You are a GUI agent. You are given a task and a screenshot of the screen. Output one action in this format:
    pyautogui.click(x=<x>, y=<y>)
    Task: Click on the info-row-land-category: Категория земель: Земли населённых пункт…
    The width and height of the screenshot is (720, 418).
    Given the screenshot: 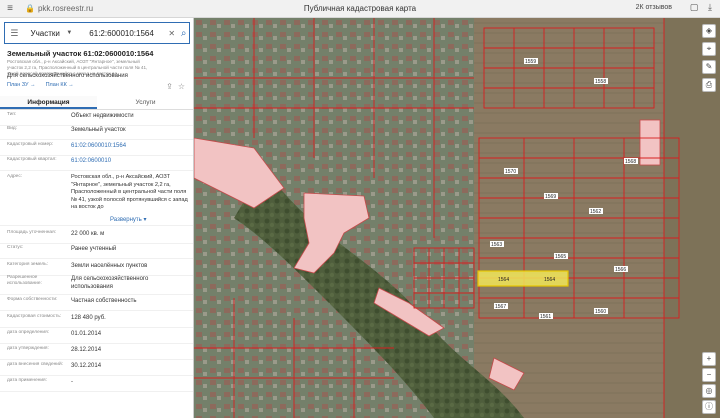 What is the action you would take?
    pyautogui.click(x=96, y=269)
    